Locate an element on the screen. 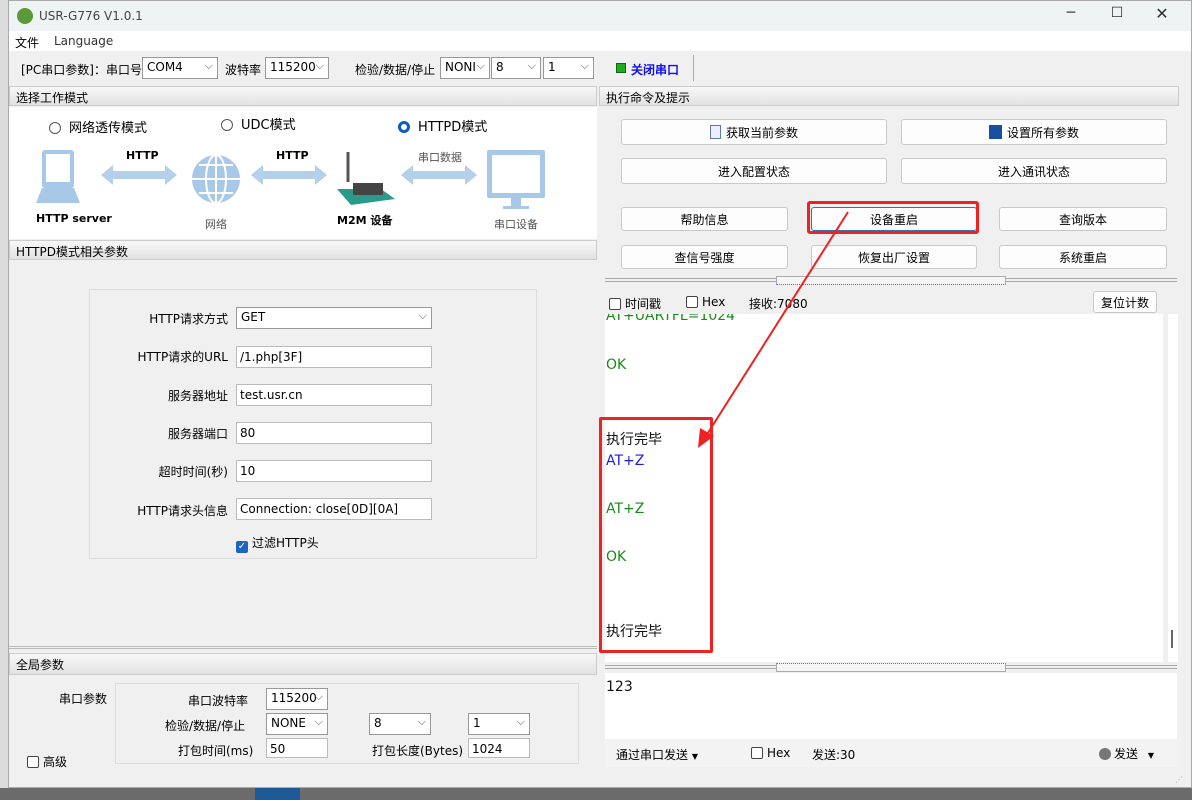  global-parity-label: 检验/数据/停止 is located at coordinates (205, 726).